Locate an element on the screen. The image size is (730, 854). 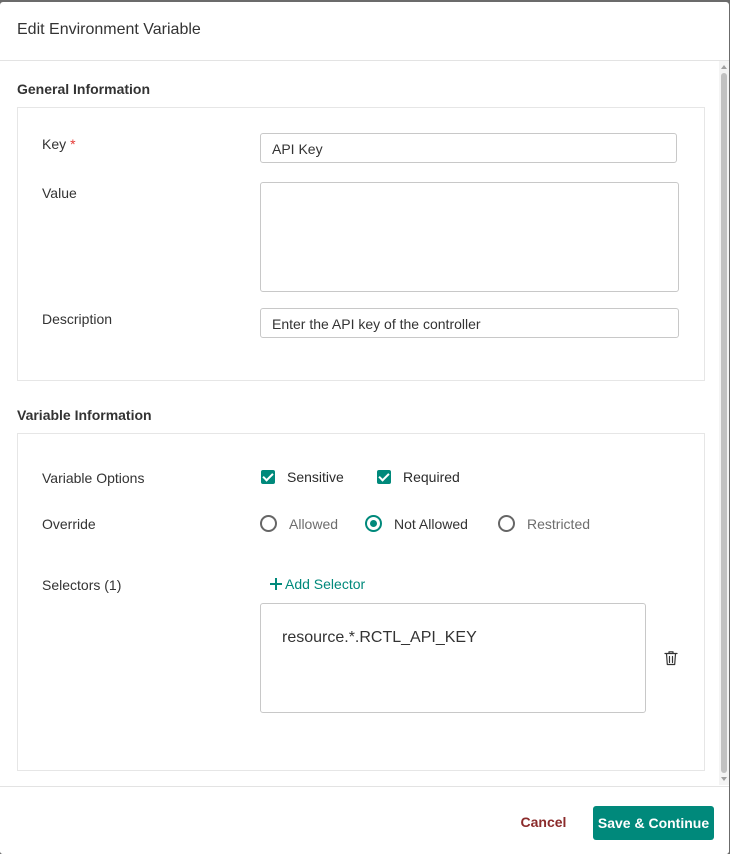
scrollbar-thumb is located at coordinates (724, 423).